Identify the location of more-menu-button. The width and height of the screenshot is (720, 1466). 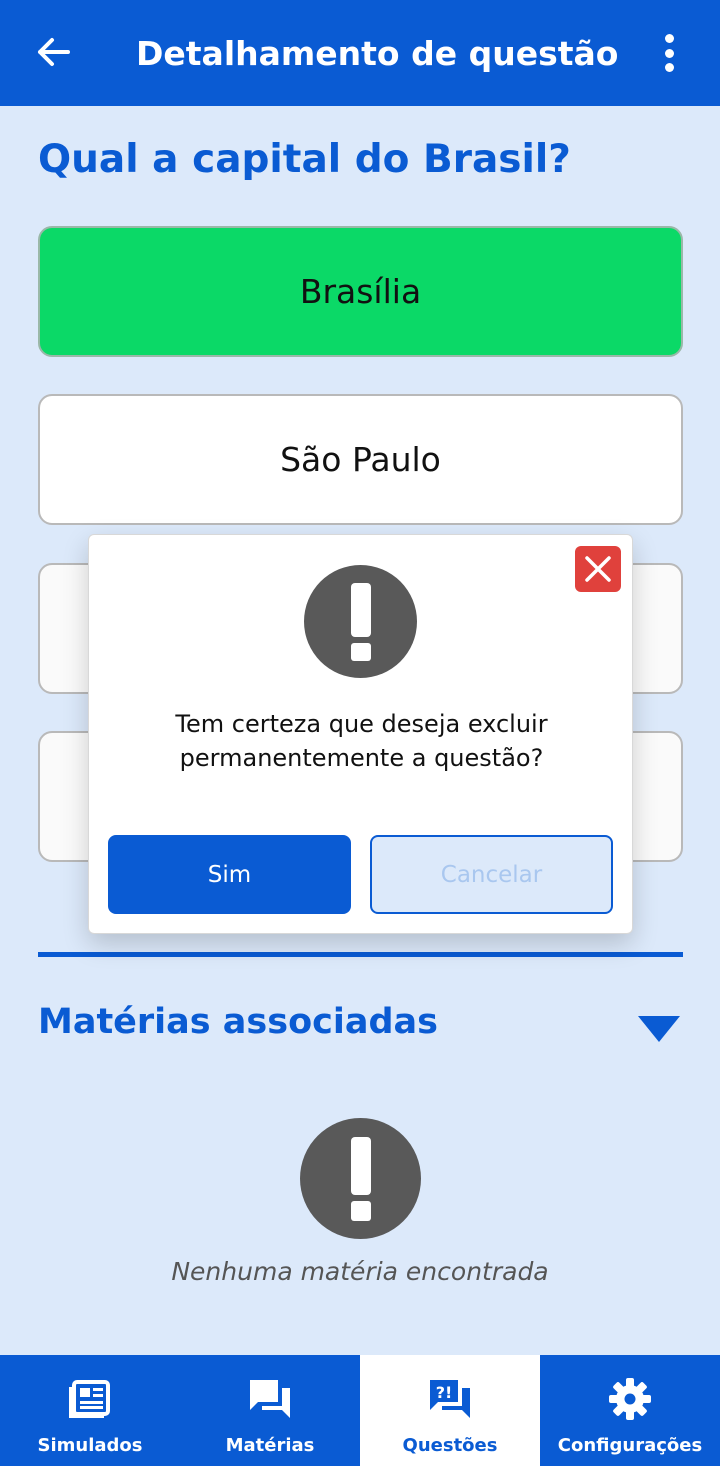
(669, 53).